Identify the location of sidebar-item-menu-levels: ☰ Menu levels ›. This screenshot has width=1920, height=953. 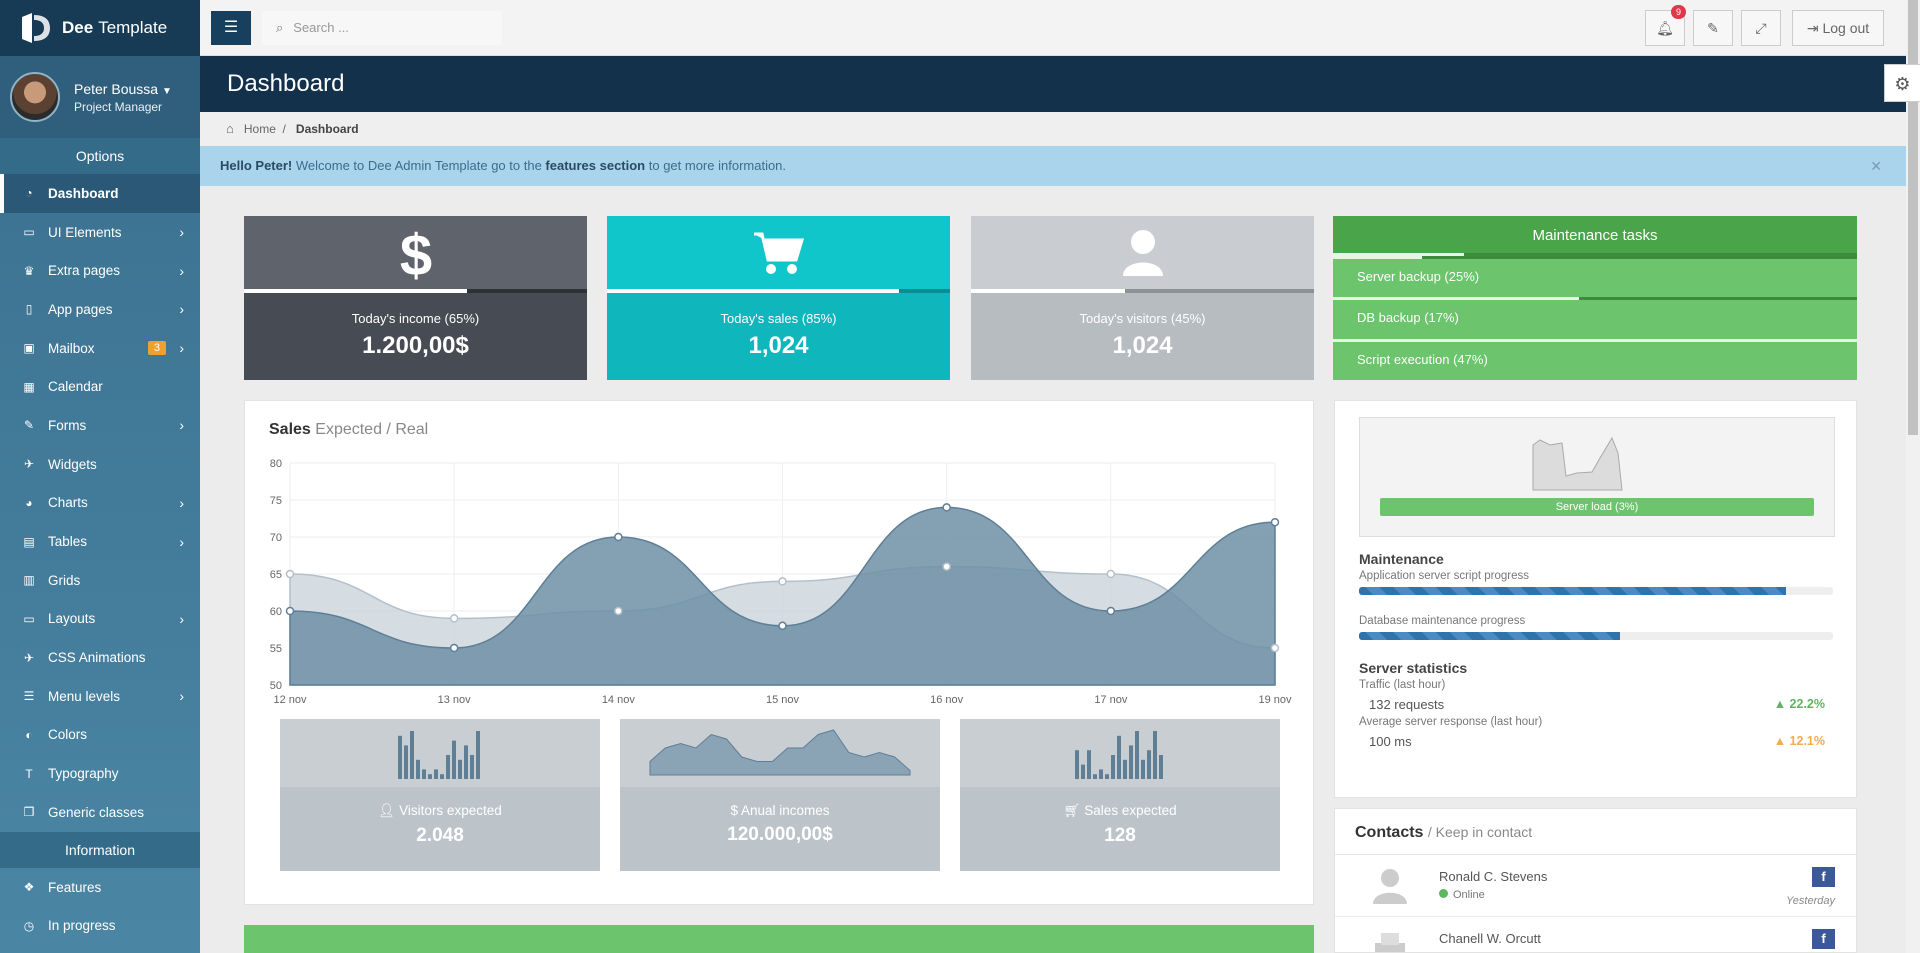
(100, 696).